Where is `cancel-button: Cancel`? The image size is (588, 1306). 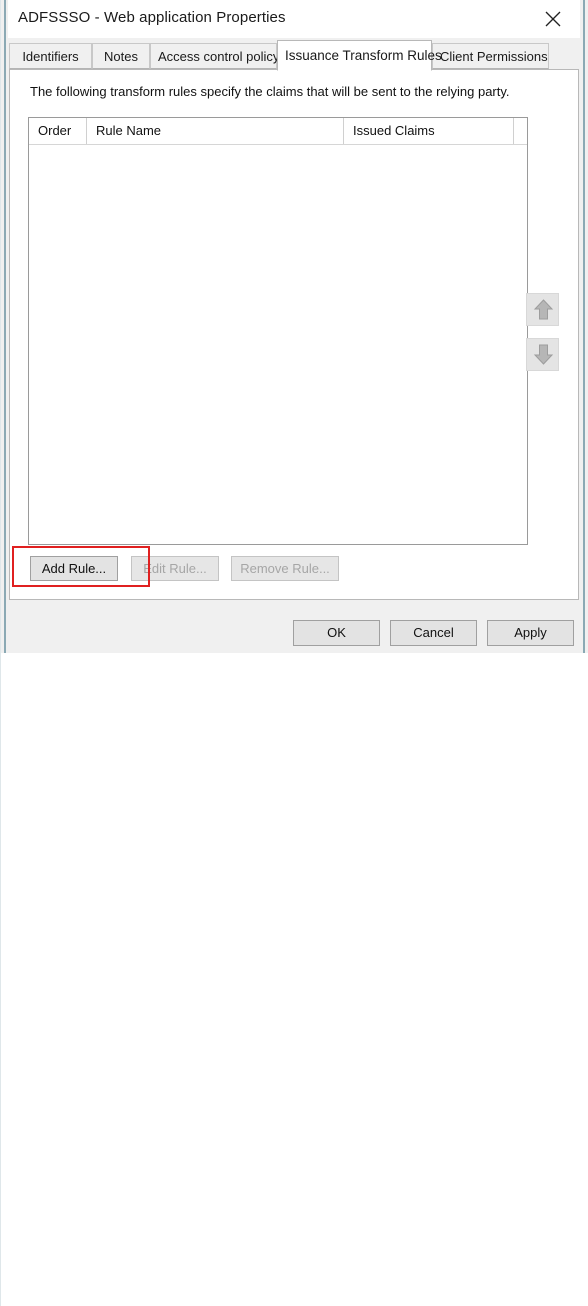
cancel-button: Cancel is located at coordinates (433, 633).